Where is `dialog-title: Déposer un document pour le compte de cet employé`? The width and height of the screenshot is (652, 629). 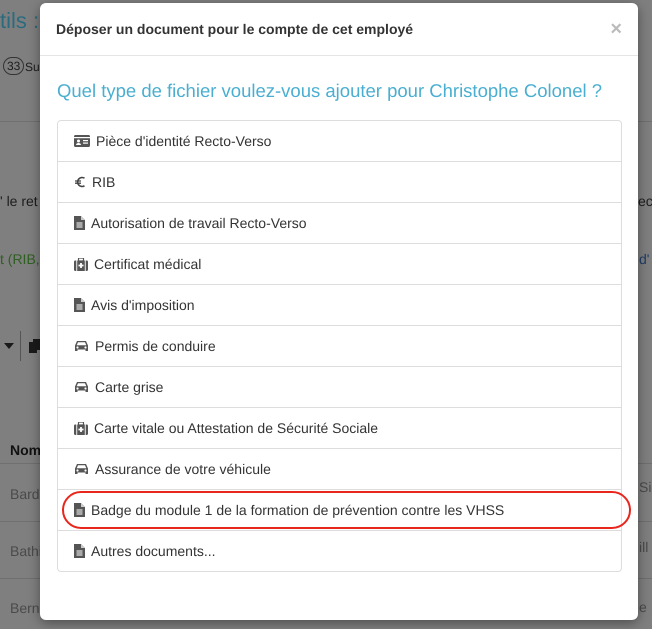
dialog-title: Déposer un document pour le compte de cet employé is located at coordinates (235, 29).